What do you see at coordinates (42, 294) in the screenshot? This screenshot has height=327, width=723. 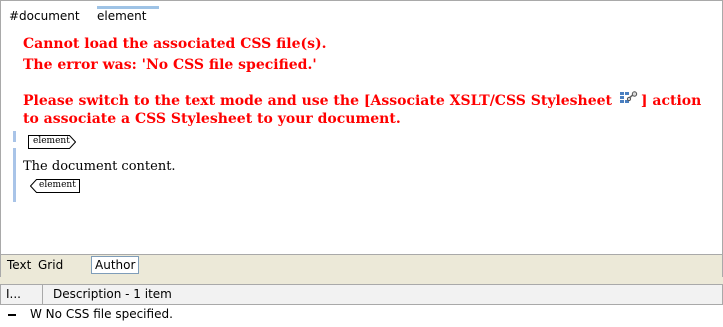 I see `column-divider` at bounding box center [42, 294].